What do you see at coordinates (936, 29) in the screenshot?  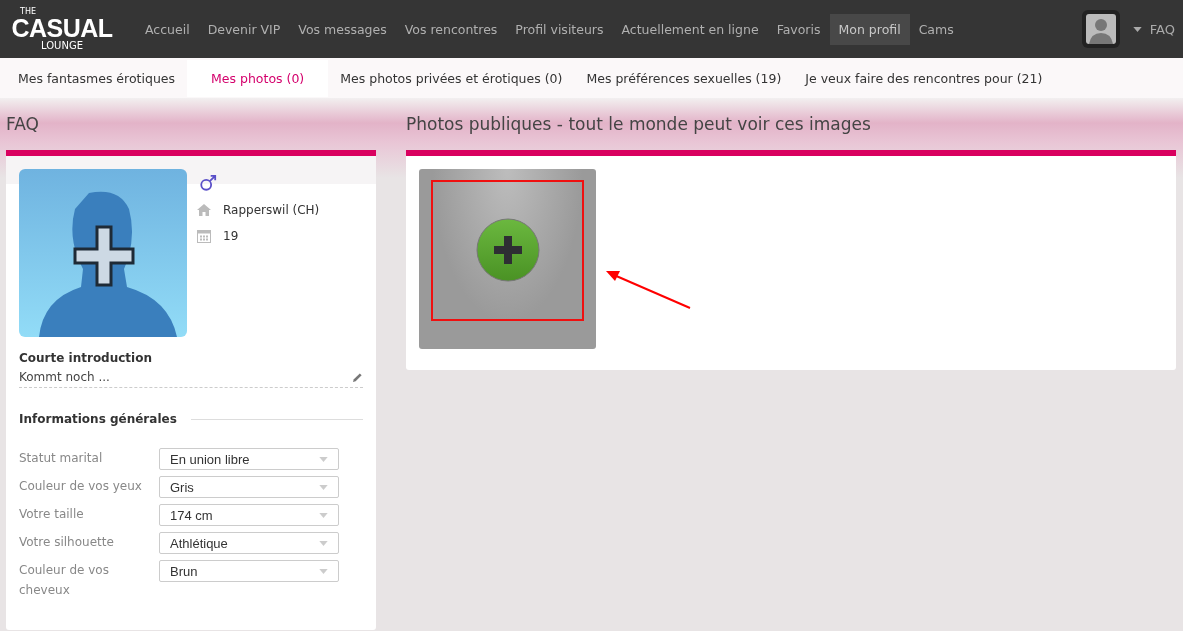 I see `nav-link: Cams` at bounding box center [936, 29].